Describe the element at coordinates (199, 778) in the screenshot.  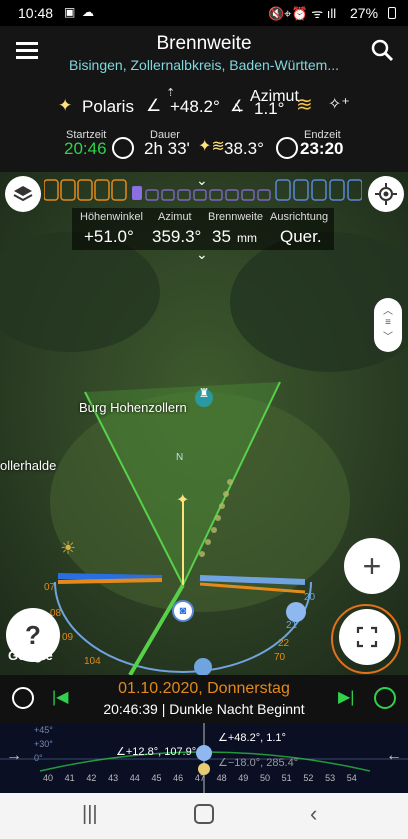
I see `timeline-tick-label: 47` at that location.